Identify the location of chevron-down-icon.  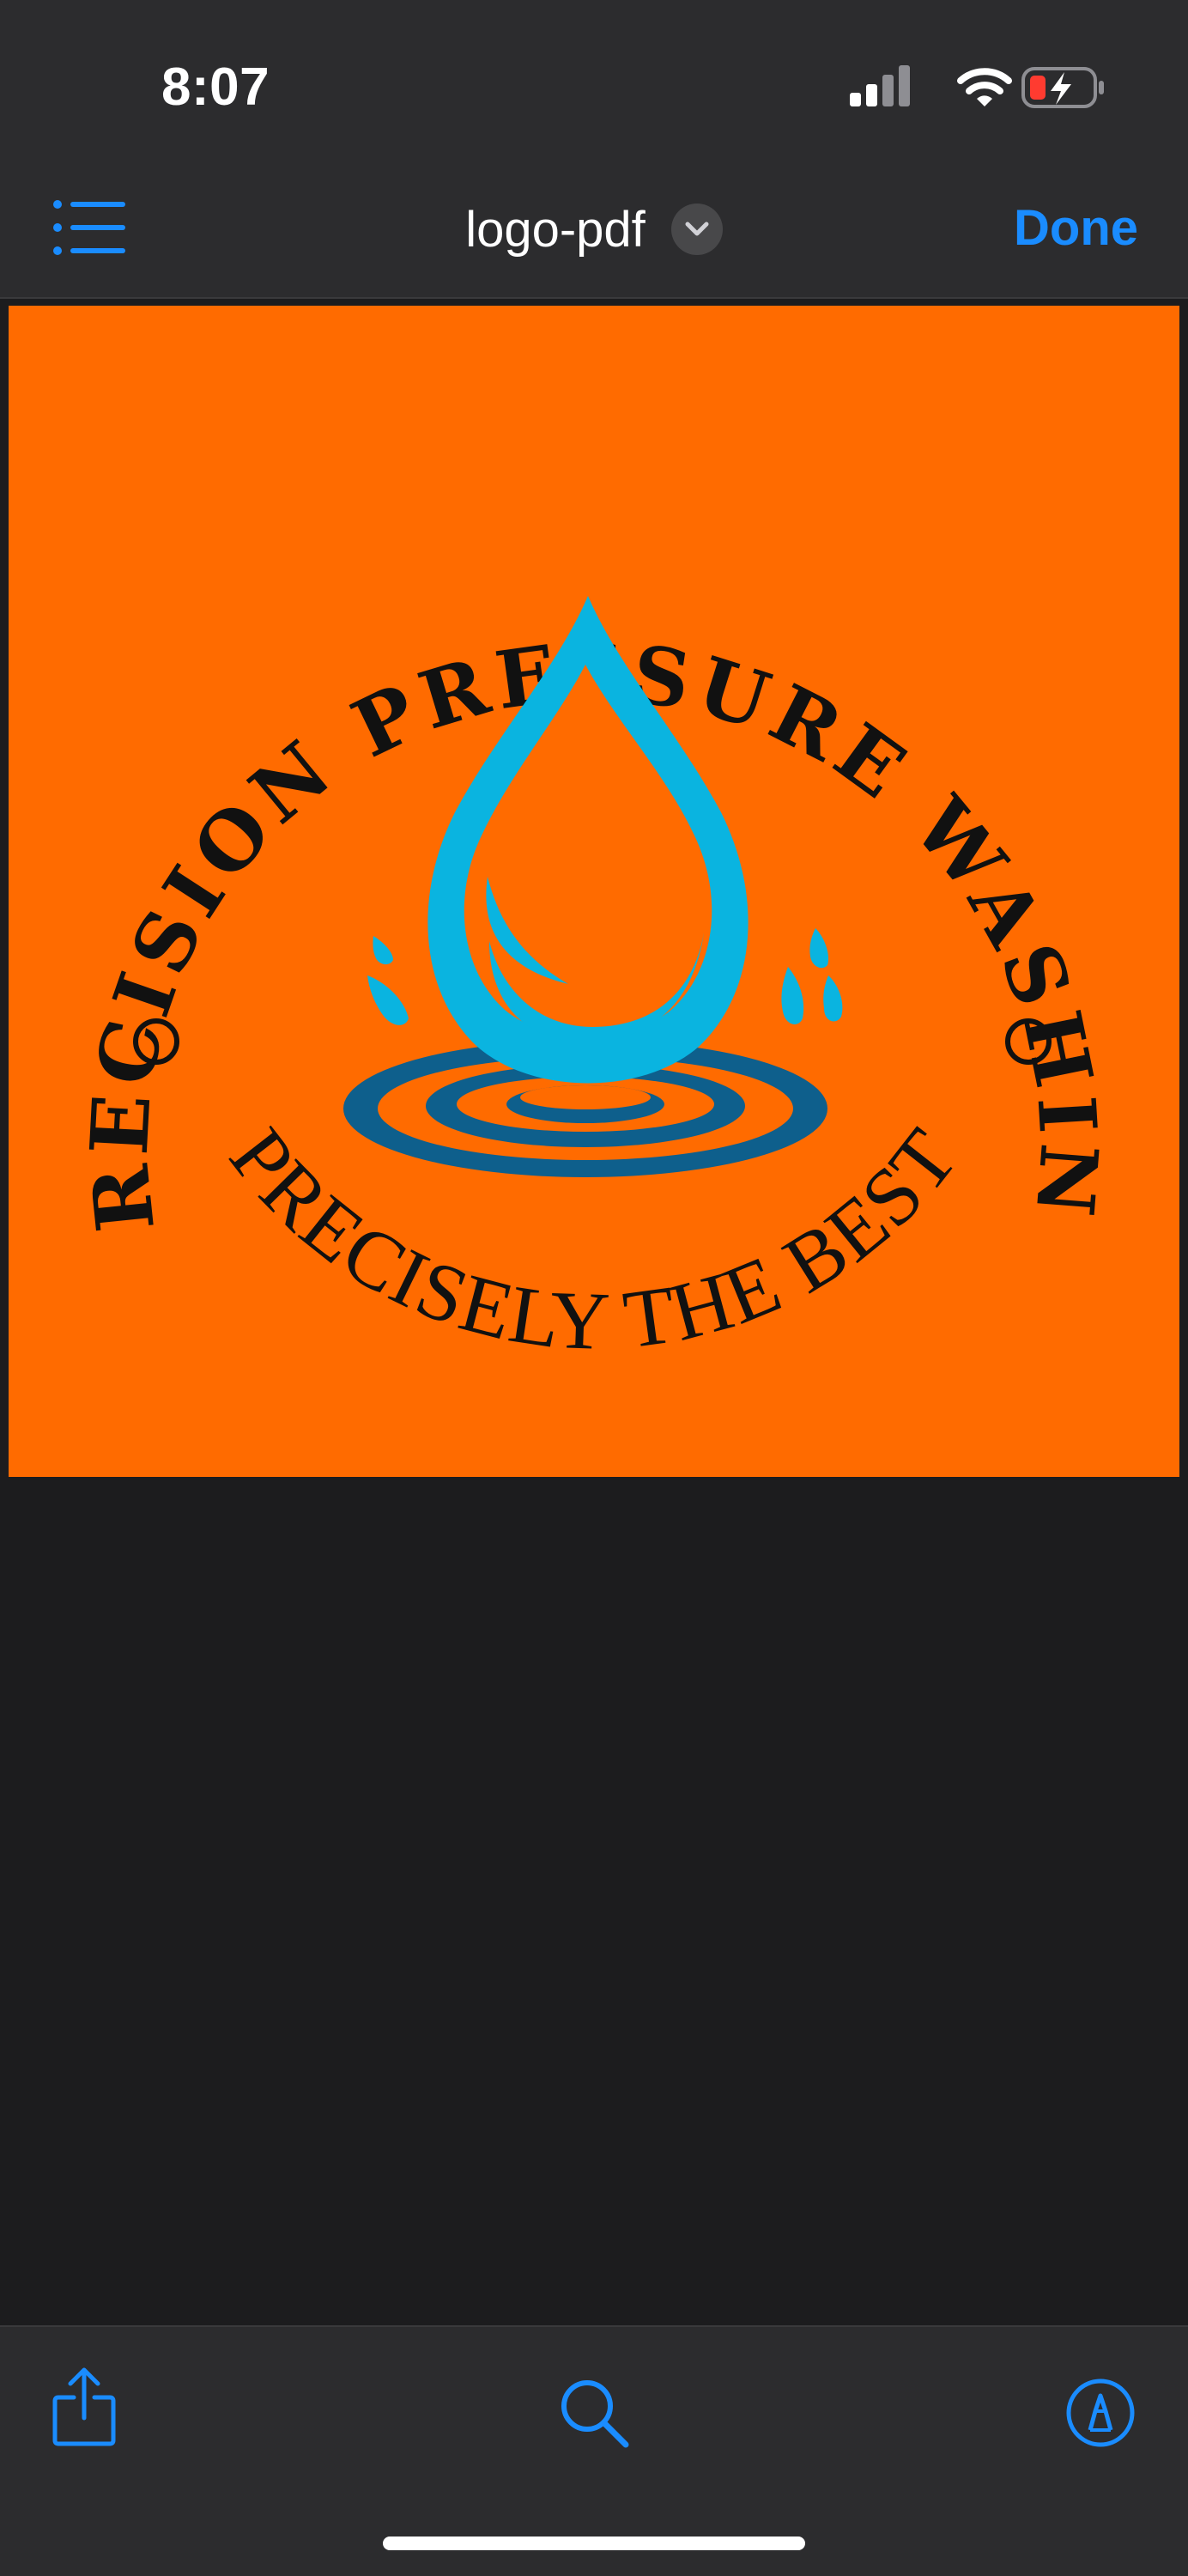
(697, 229).